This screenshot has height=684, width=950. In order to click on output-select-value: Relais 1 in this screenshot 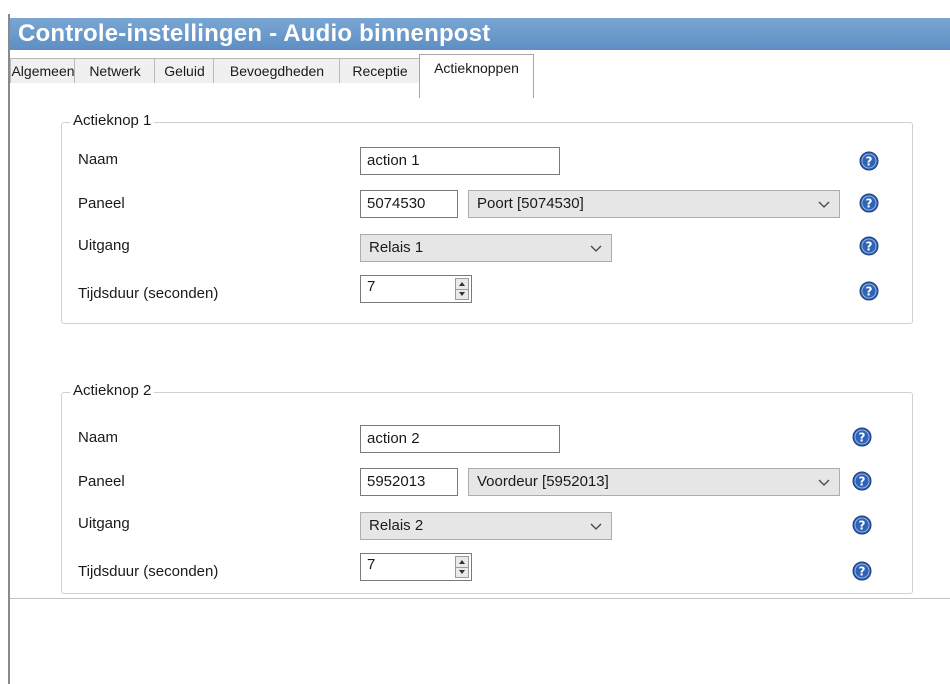, I will do `click(396, 247)`.